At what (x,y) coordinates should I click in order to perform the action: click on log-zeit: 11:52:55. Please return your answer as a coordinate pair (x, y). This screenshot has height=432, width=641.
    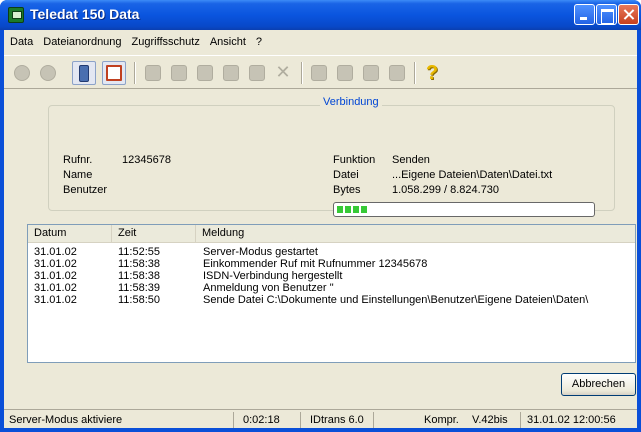
    Looking at the image, I should click on (139, 252).